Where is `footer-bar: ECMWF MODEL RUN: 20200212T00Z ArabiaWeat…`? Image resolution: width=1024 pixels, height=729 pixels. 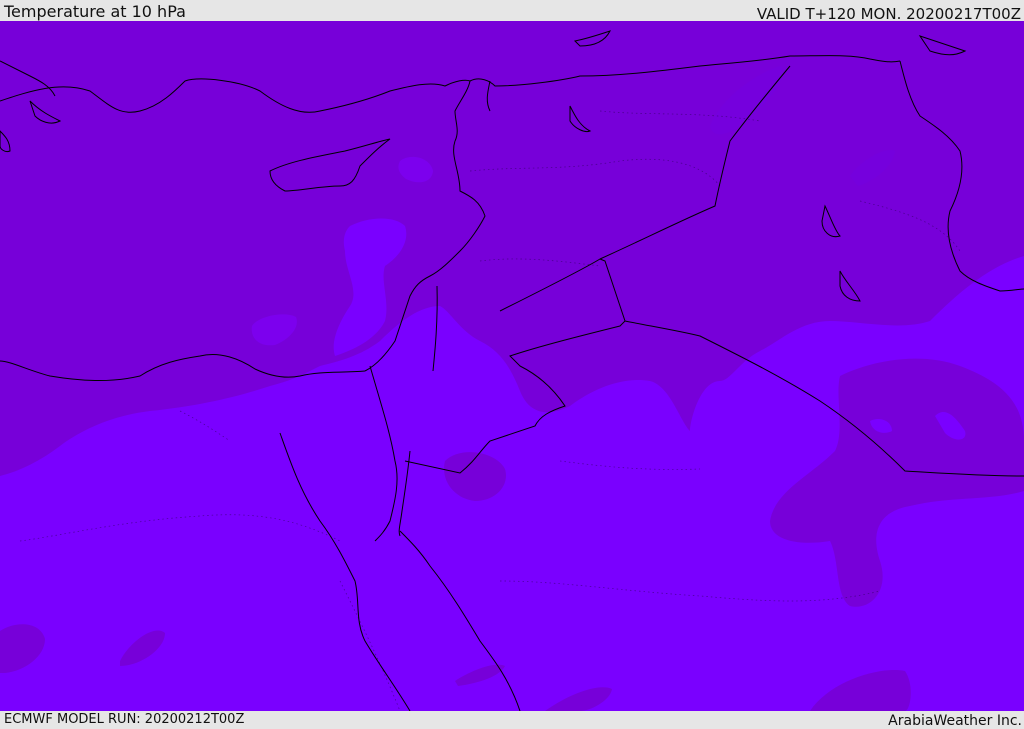 footer-bar: ECMWF MODEL RUN: 20200212T00Z ArabiaWeat… is located at coordinates (512, 720).